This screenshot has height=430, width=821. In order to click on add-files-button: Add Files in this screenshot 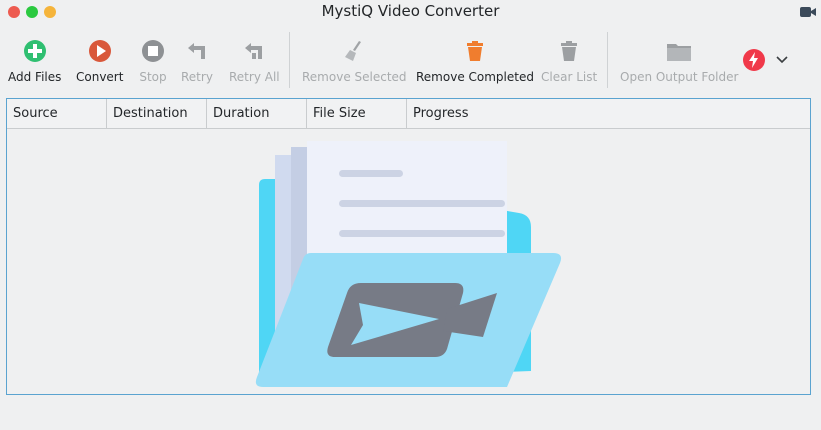, I will do `click(34, 61)`.